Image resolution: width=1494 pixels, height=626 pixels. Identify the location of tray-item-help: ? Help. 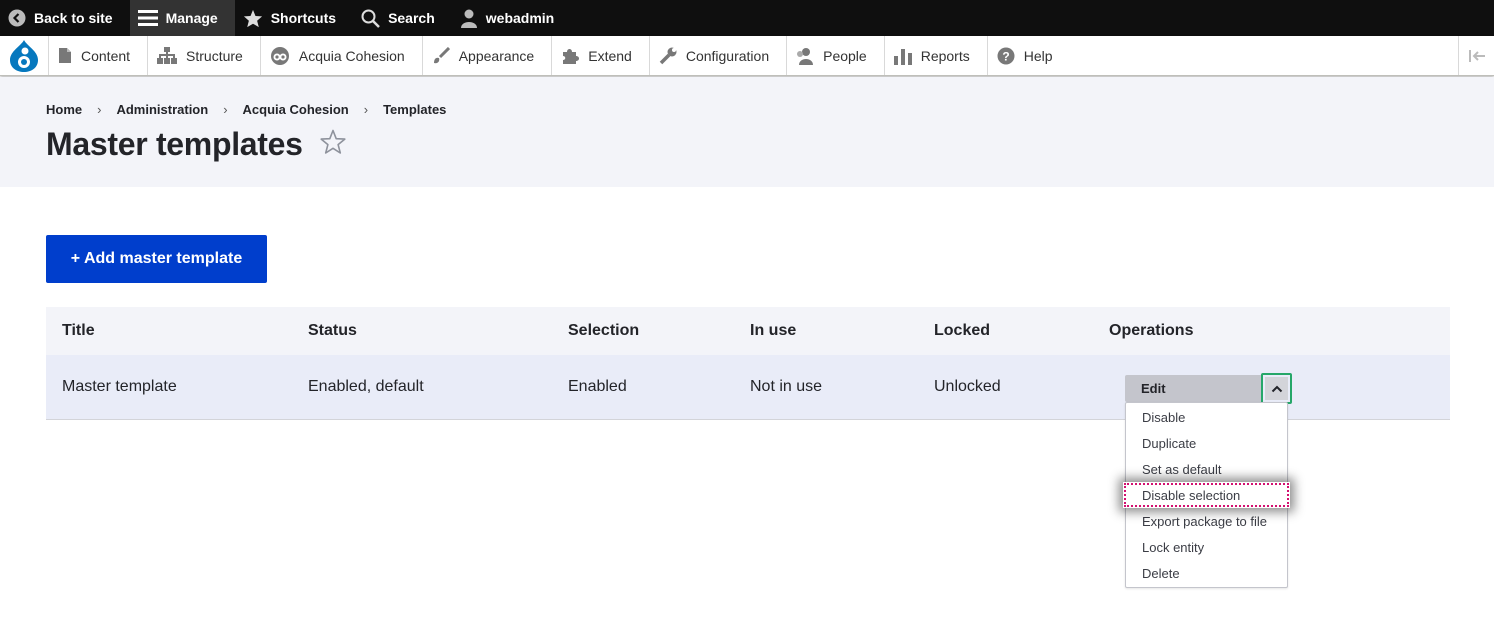
(1028, 55).